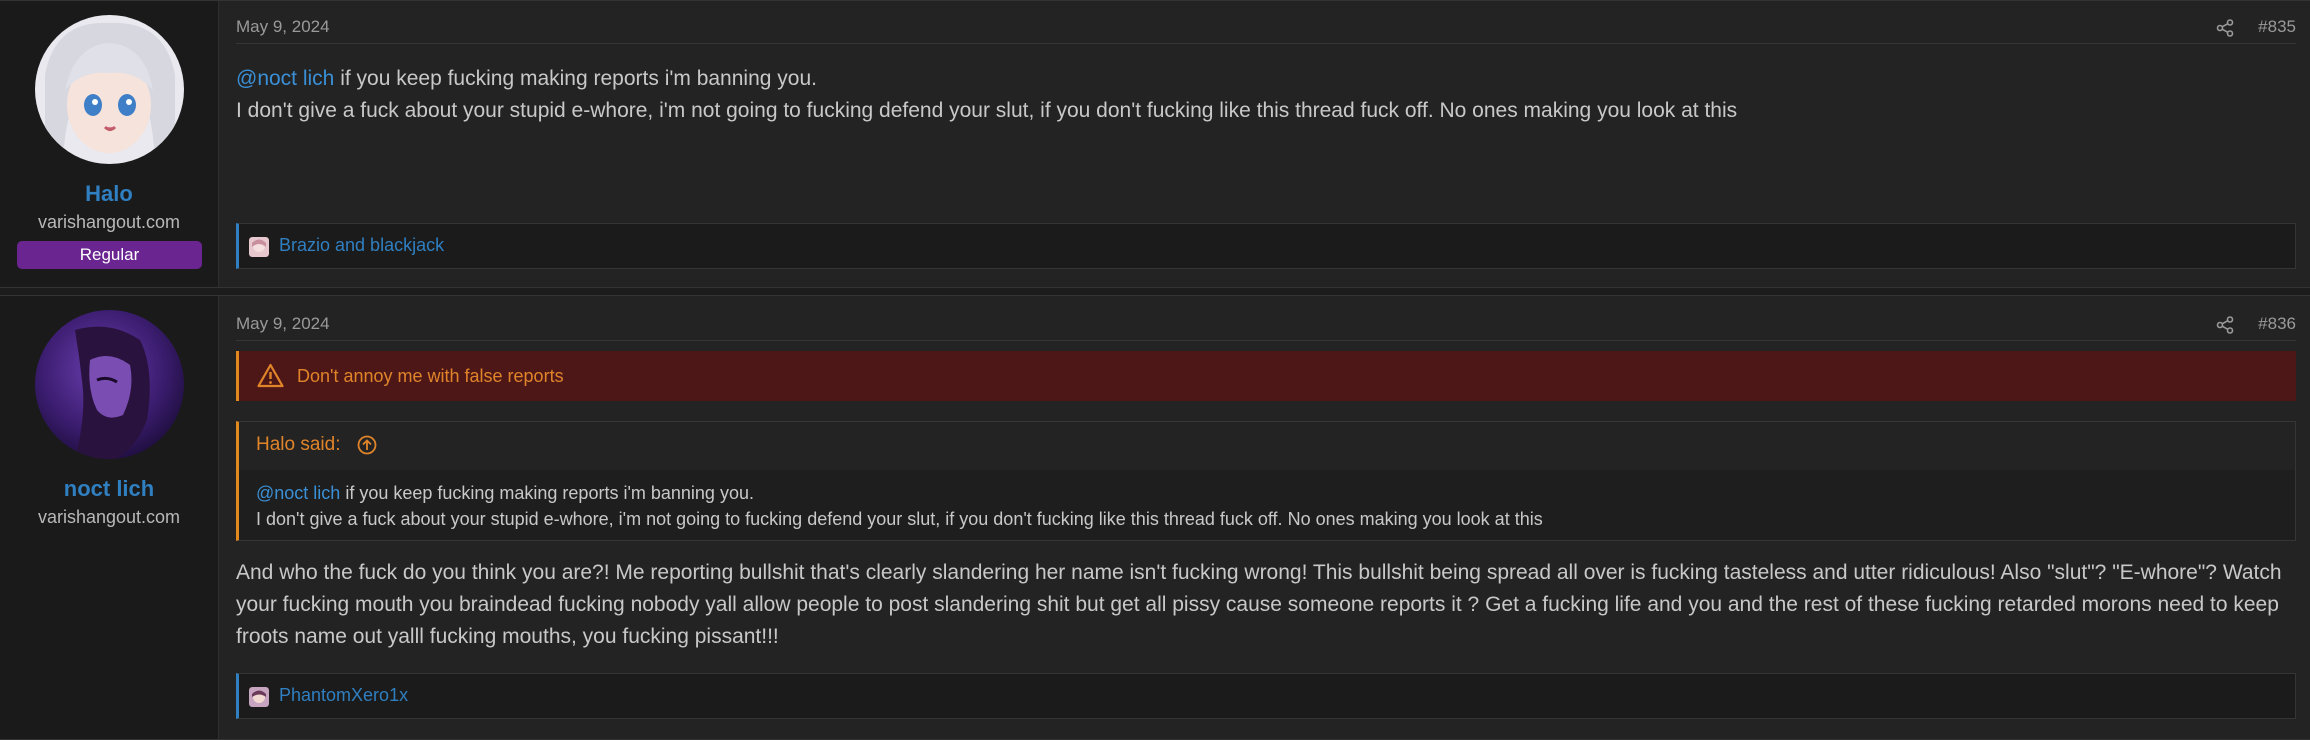 Image resolution: width=2310 pixels, height=740 pixels. Describe the element at coordinates (109, 255) in the screenshot. I see `user-banner: Regular` at that location.